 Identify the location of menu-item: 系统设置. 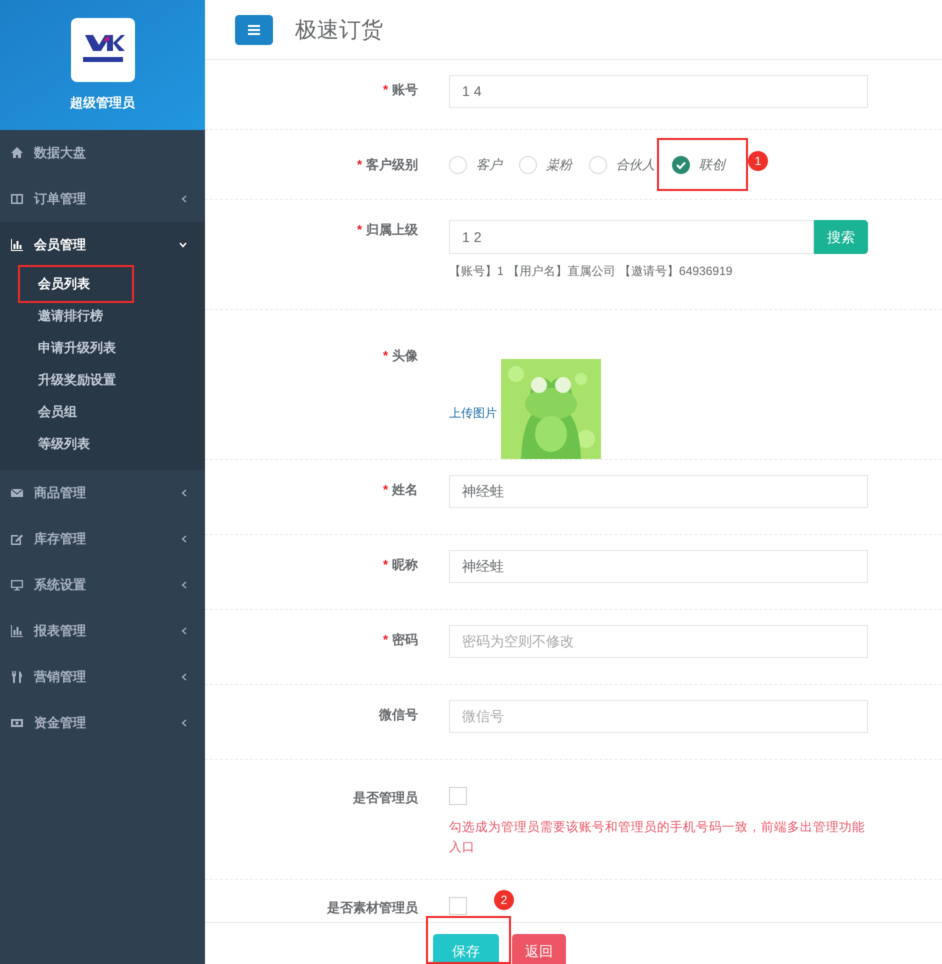
(102, 585).